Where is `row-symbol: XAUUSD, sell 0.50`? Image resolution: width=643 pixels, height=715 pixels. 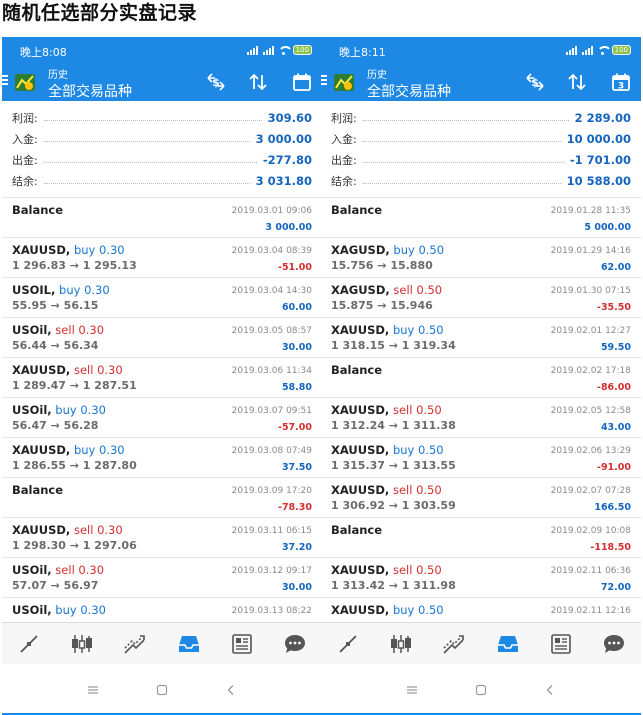
row-symbol: XAUUSD, sell 0.50 is located at coordinates (386, 410).